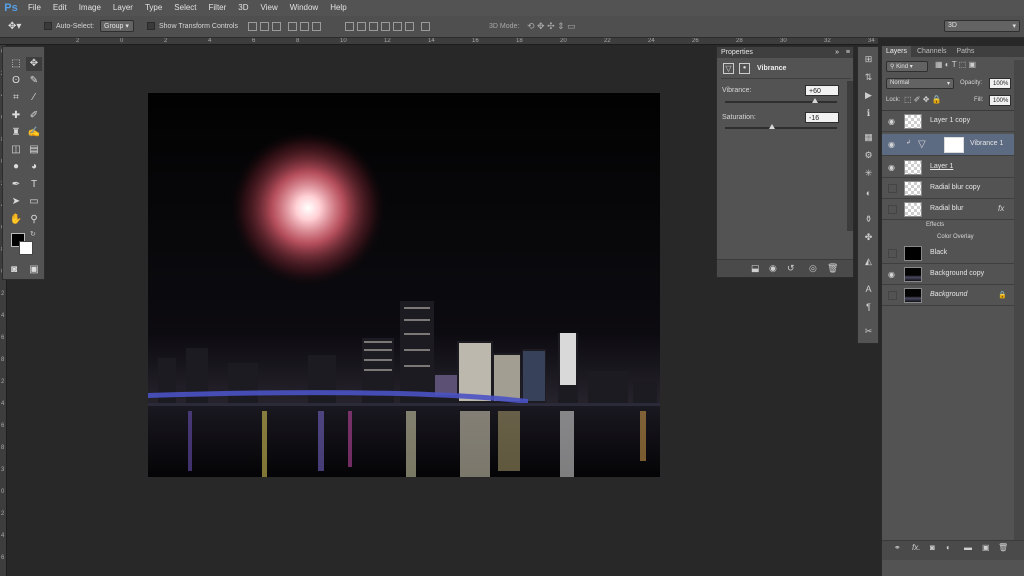 Image resolution: width=1024 pixels, height=576 pixels. Describe the element at coordinates (916, 547) in the screenshot. I see `add-style-icon: fx.` at that location.